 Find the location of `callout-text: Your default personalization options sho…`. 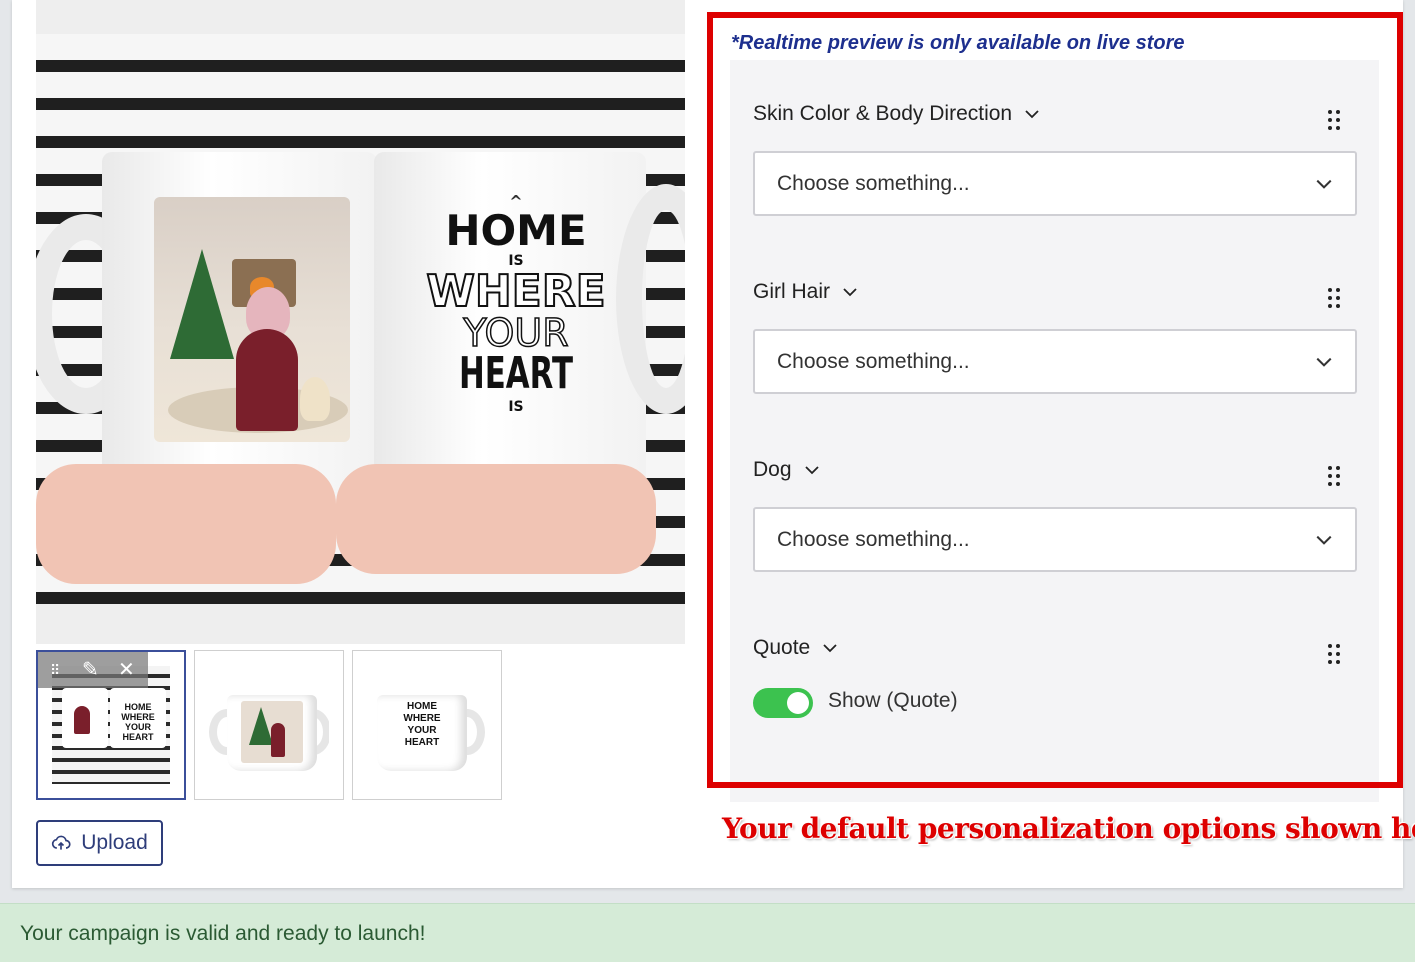

callout-text: Your default personalization options sho… is located at coordinates (1068, 828).